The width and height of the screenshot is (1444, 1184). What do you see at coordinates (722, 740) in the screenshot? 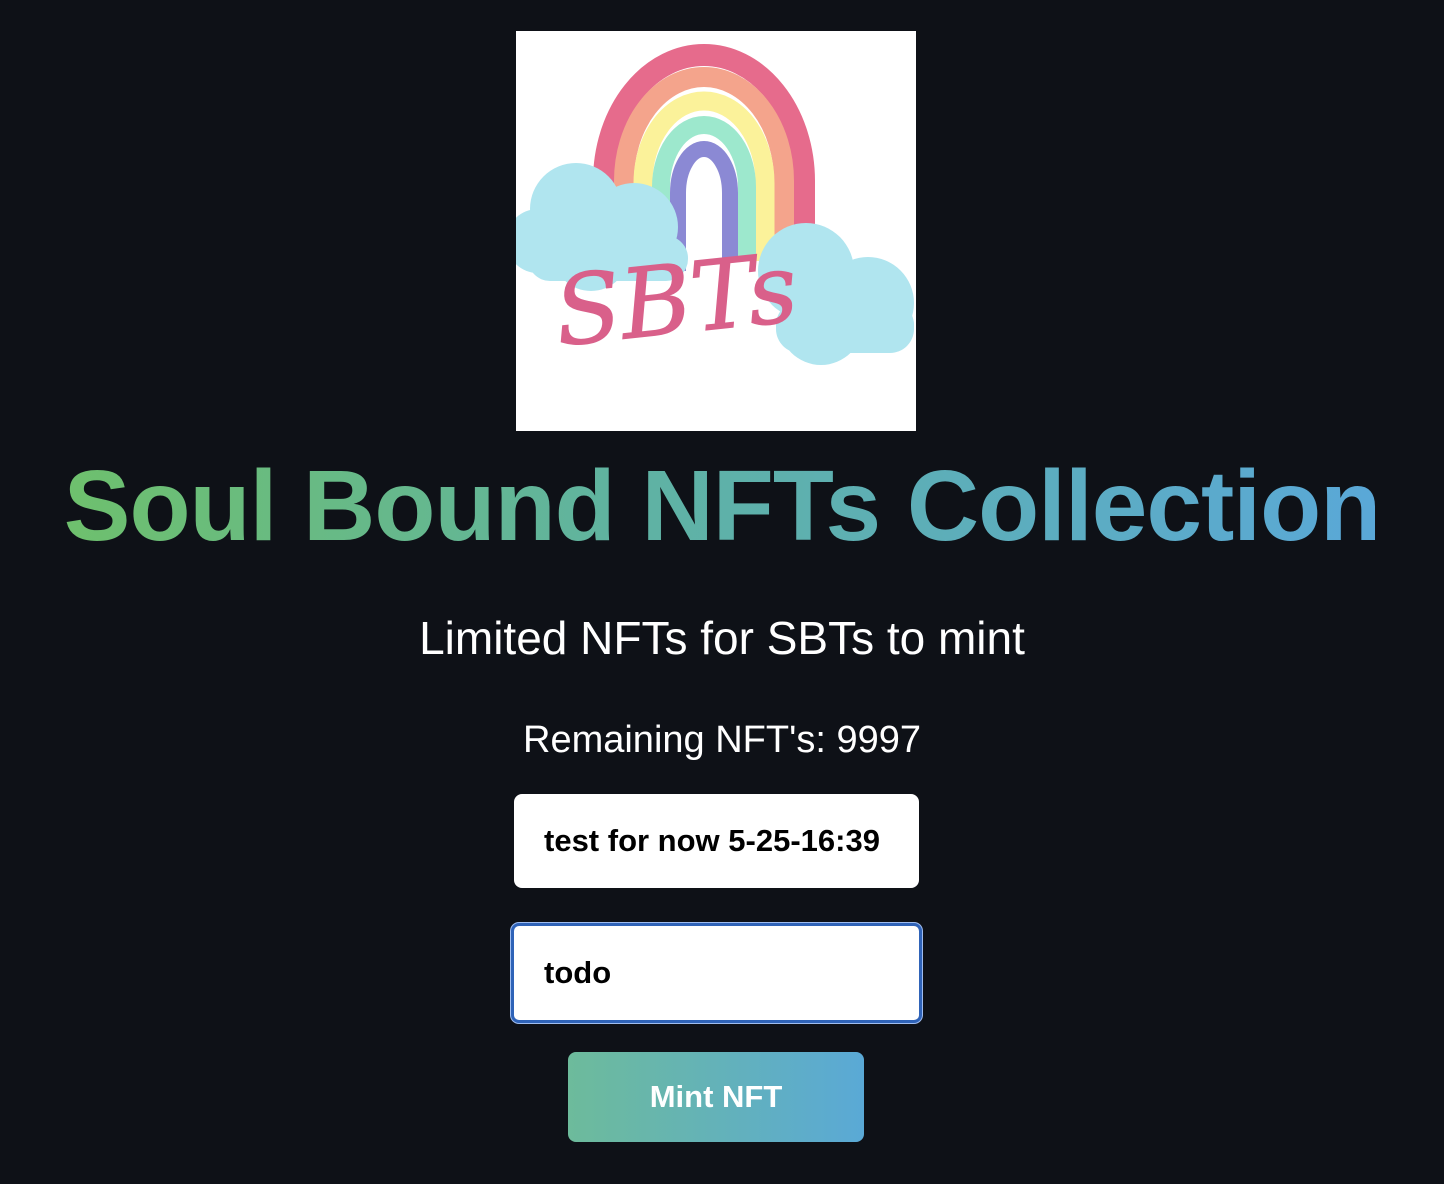
I see `remaining-count: Remaining NFT's: 9997` at bounding box center [722, 740].